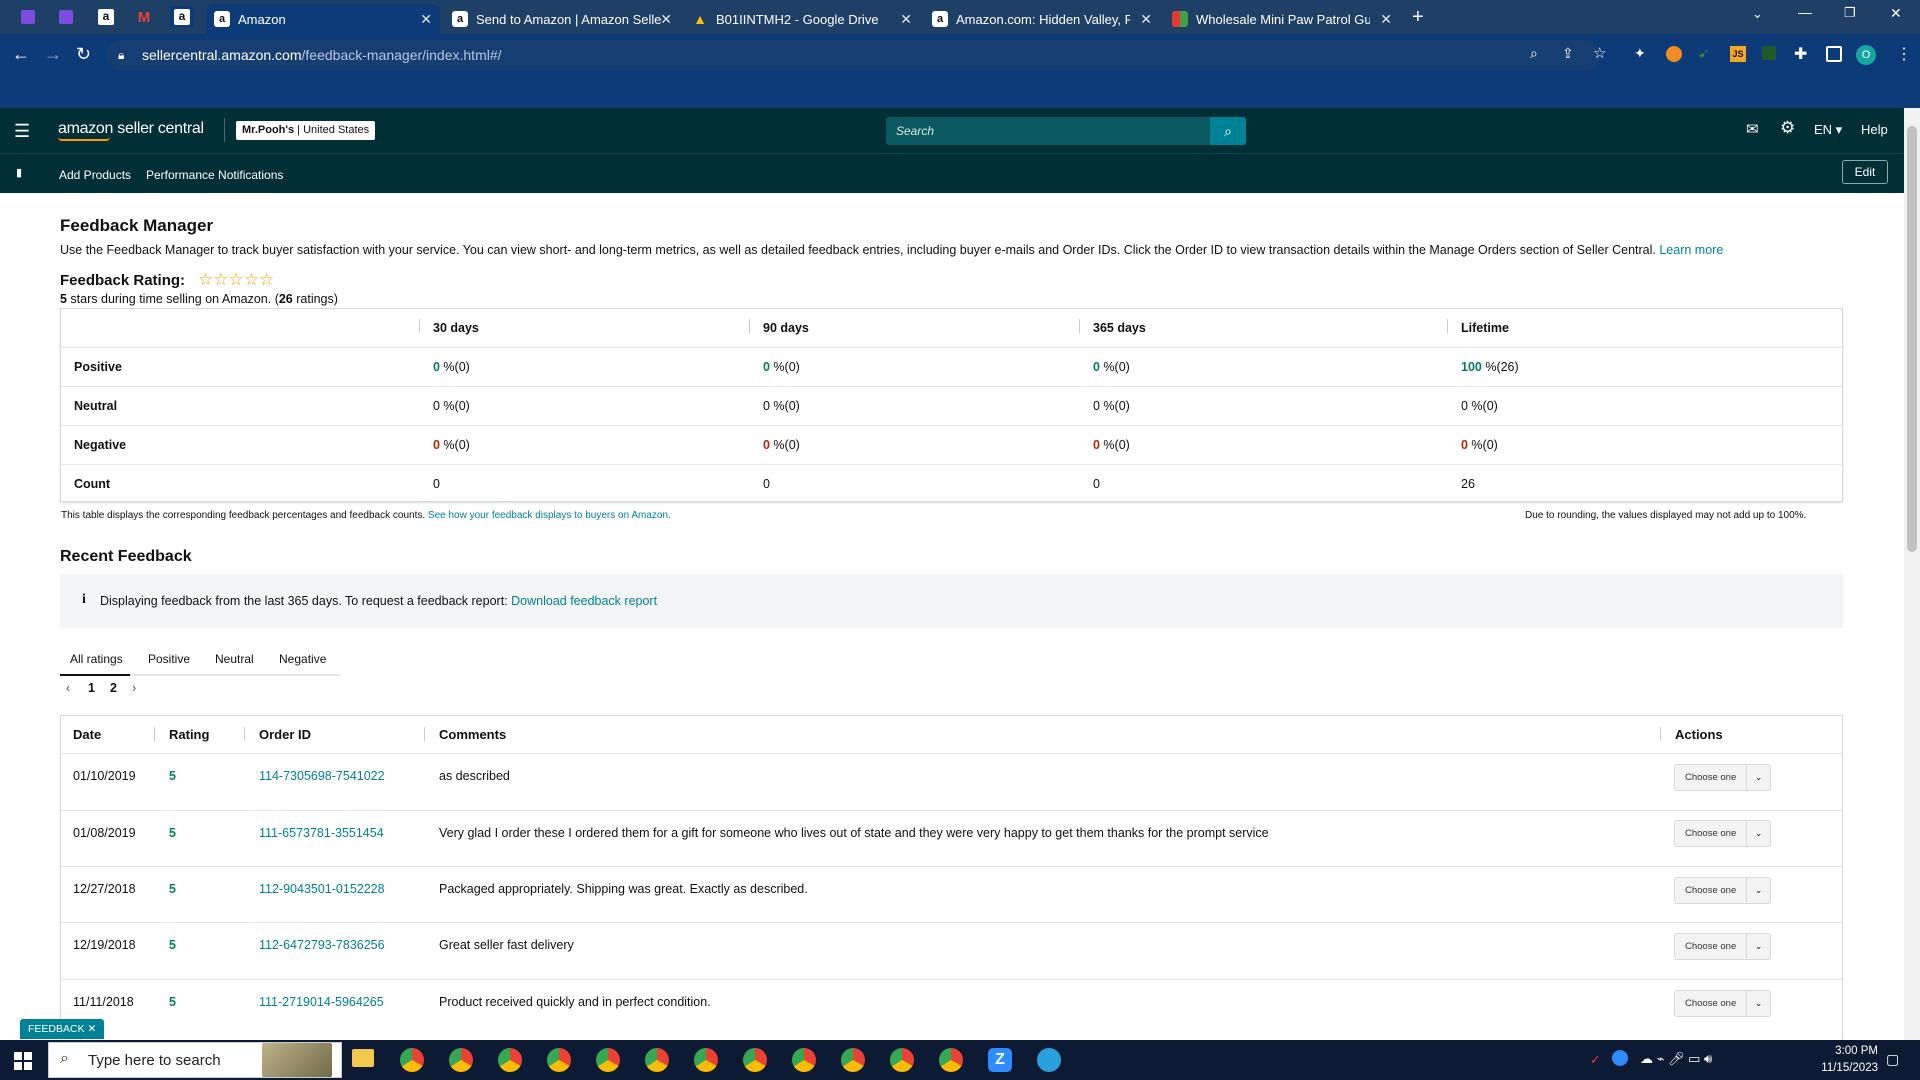 The width and height of the screenshot is (1920, 1080). I want to click on store-region: United States, so click(336, 130).